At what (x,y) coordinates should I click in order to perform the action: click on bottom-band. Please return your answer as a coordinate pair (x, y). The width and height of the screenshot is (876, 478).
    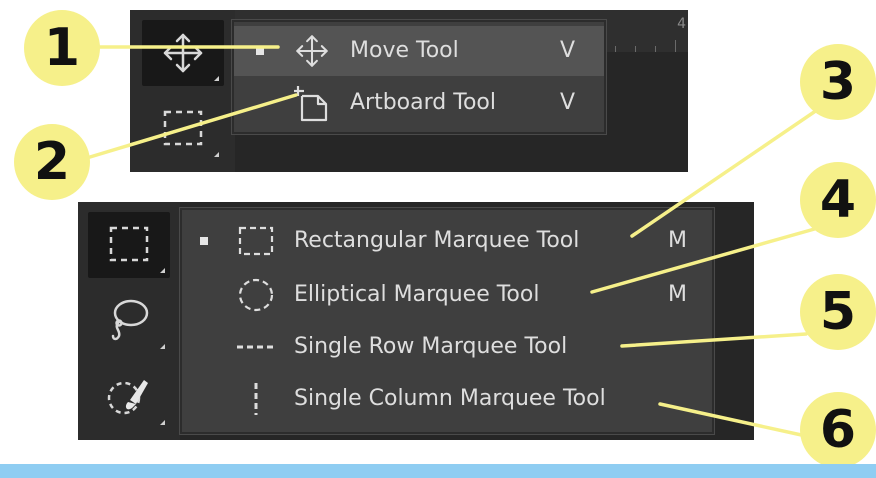
    Looking at the image, I should click on (438, 471).